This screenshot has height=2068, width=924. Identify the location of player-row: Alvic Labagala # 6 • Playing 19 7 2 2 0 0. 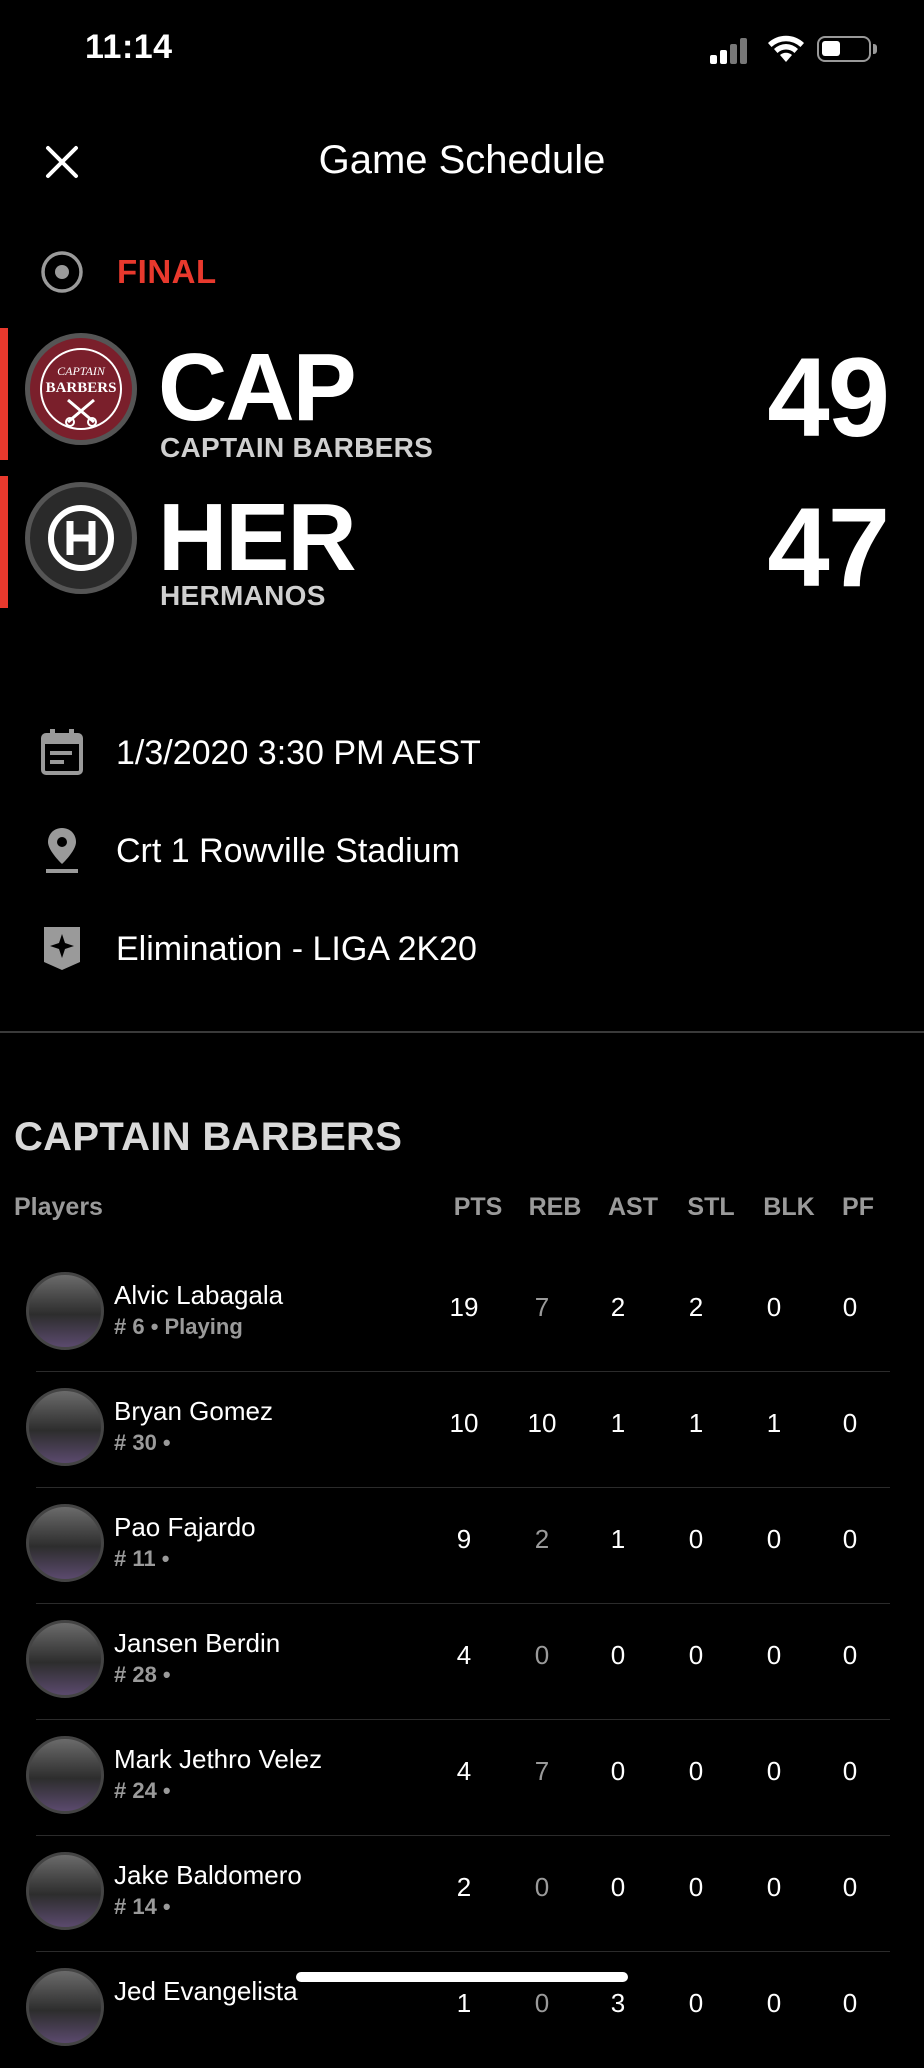
(462, 1314).